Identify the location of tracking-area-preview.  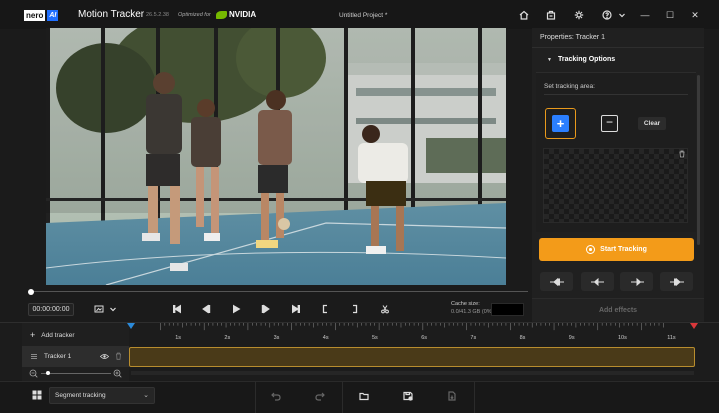
(615, 185).